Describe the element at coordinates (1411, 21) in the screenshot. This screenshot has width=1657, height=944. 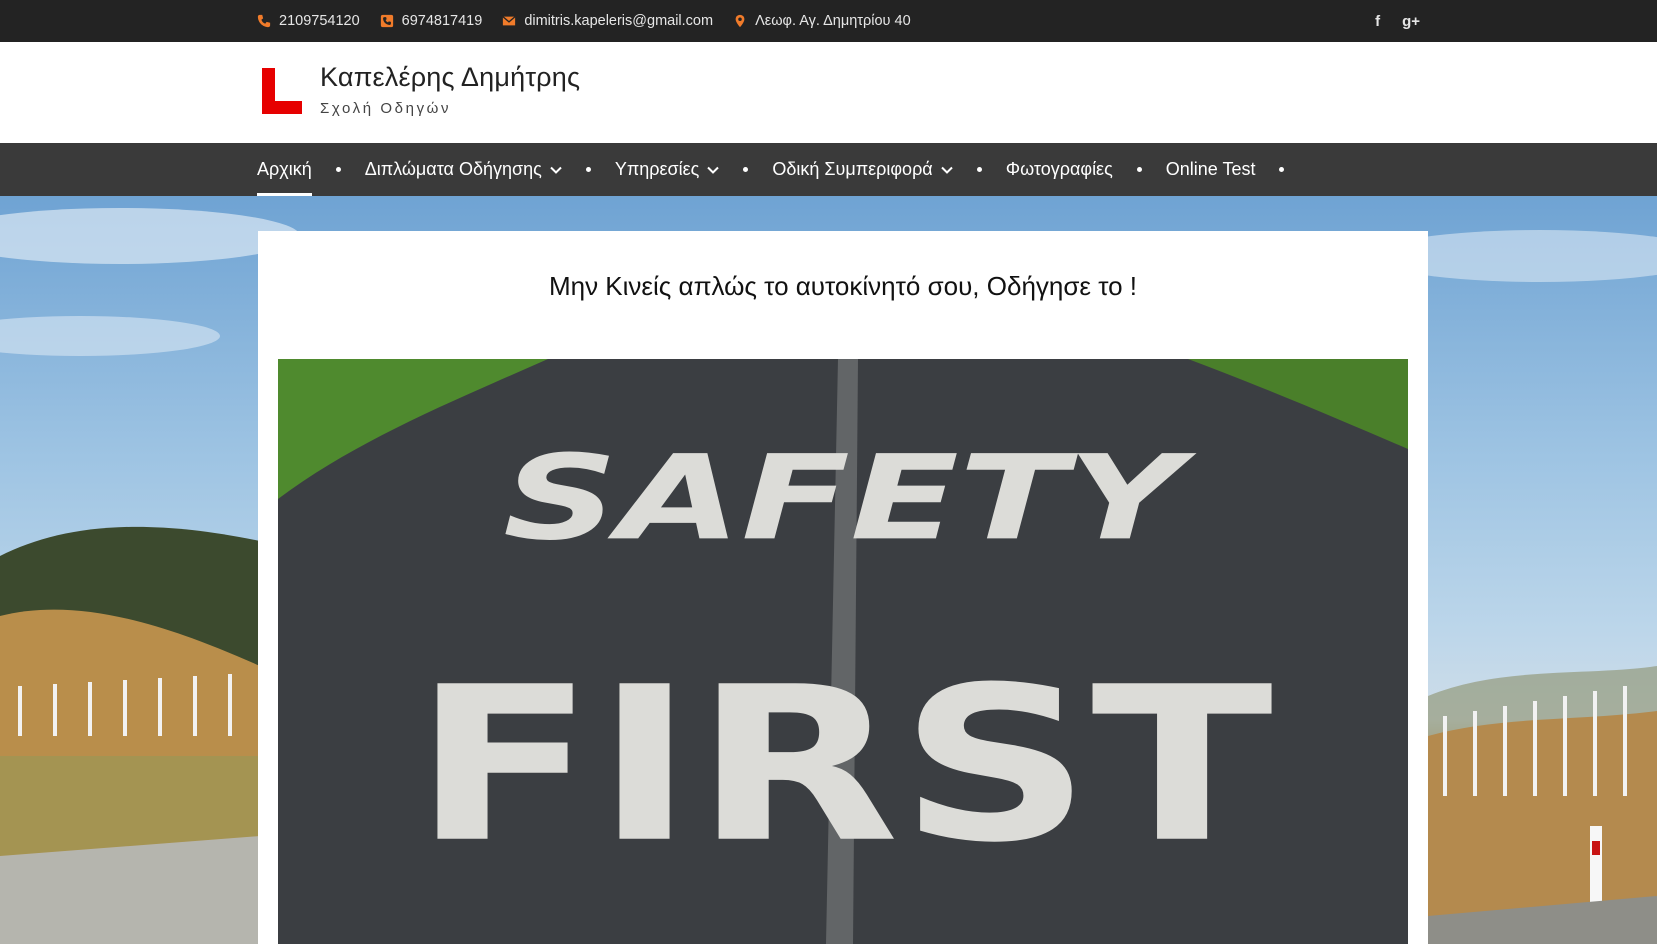
I see `google-plus-icon: g+` at that location.